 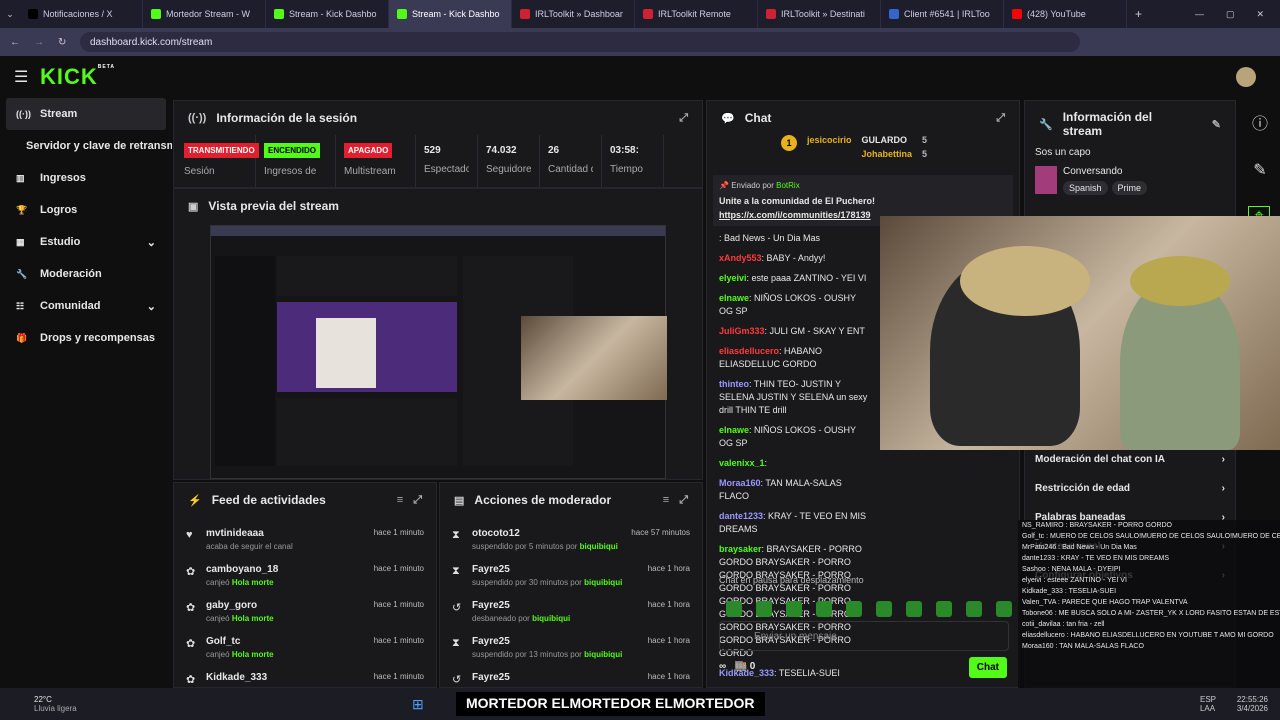 I want to click on url-field: dashboard.kick.com/stream, so click(x=580, y=42).